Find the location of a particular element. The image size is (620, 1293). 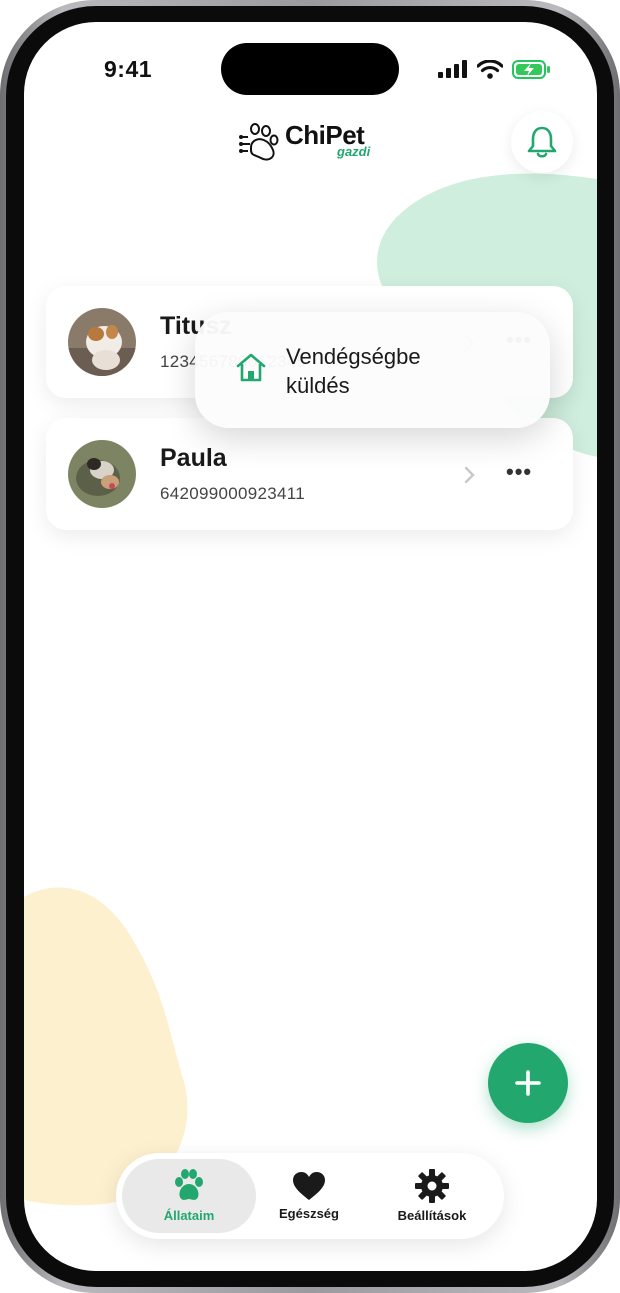

status-icons is located at coordinates (494, 69).